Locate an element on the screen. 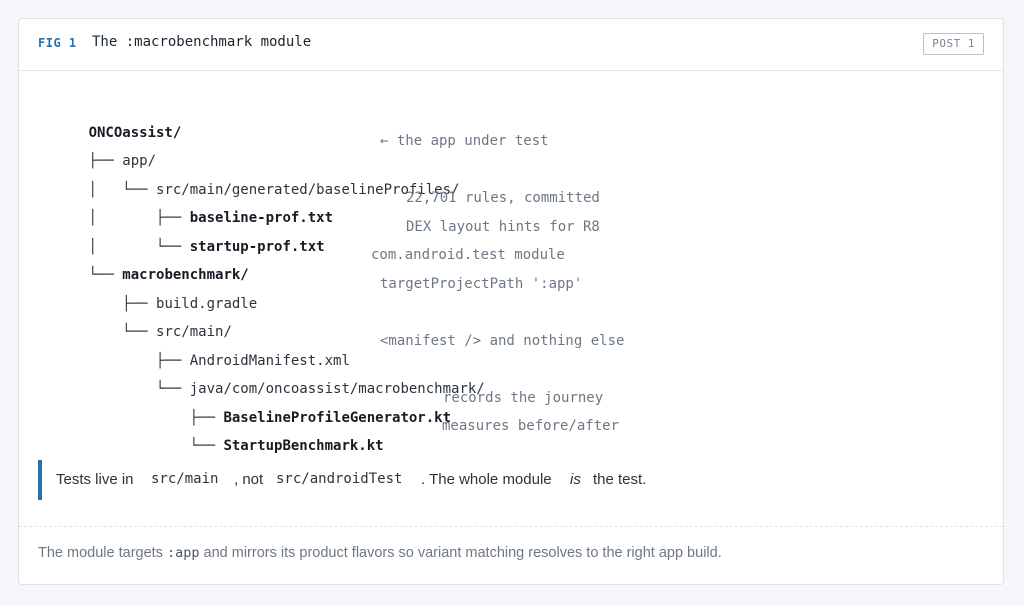 The image size is (1024, 605). figure-label: FIG 1 is located at coordinates (57, 43).